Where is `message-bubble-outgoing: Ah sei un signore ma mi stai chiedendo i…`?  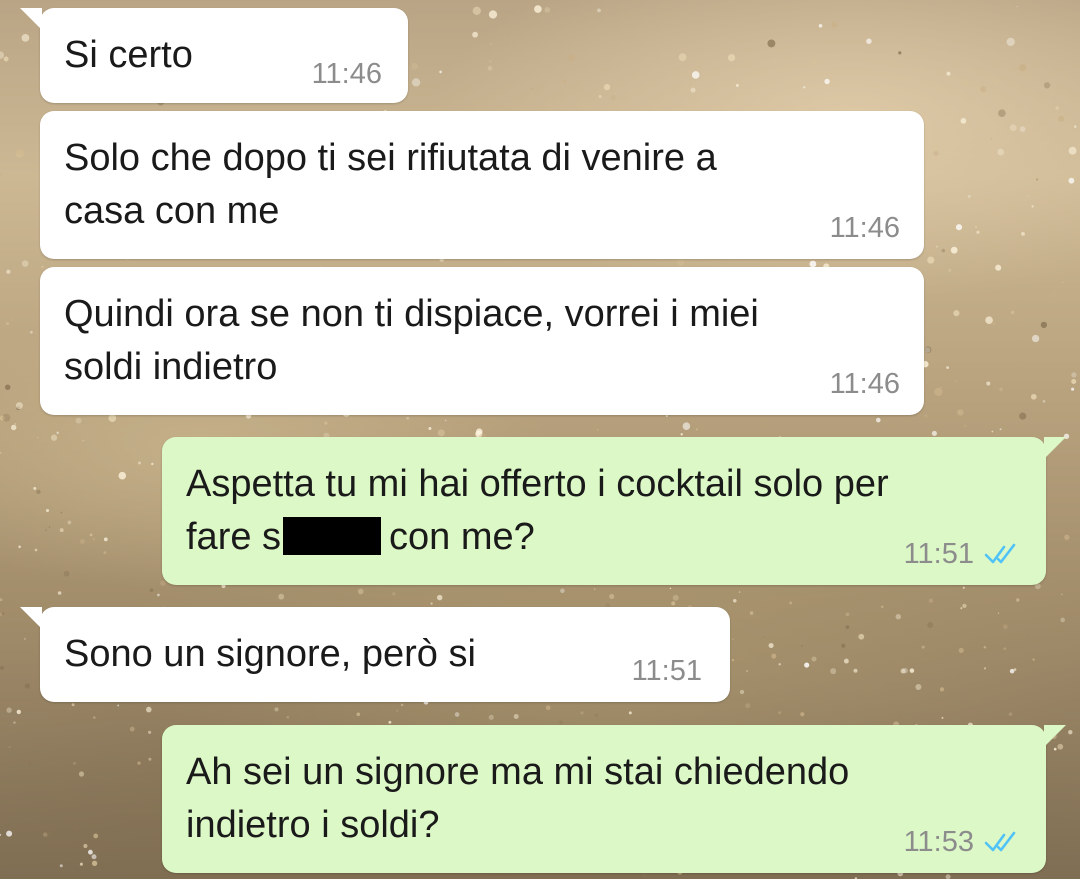
message-bubble-outgoing: Ah sei un signore ma mi stai chiedendo i… is located at coordinates (614, 799).